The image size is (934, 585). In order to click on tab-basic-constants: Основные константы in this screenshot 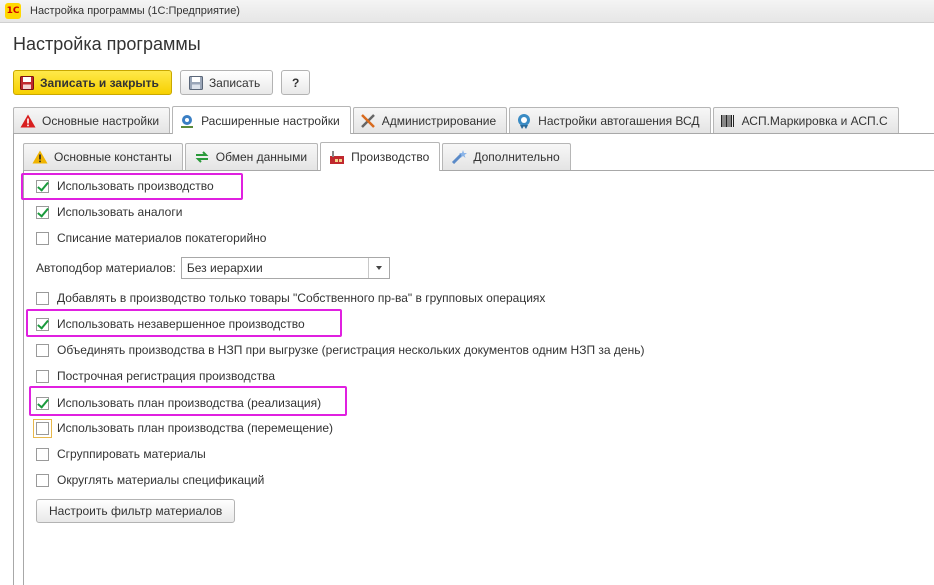, I will do `click(103, 156)`.